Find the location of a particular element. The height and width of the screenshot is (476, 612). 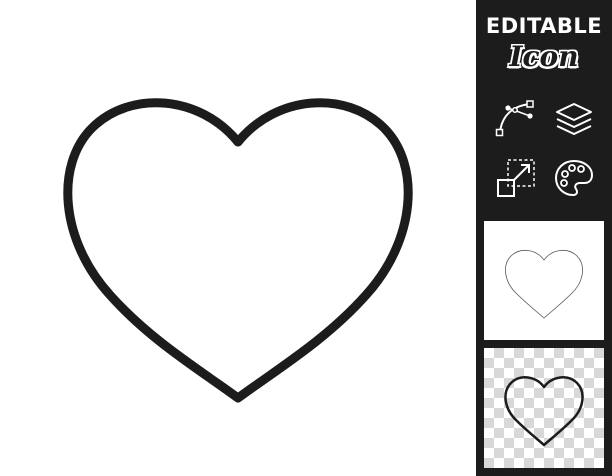

heart-thin-outline-icon is located at coordinates (544, 284).